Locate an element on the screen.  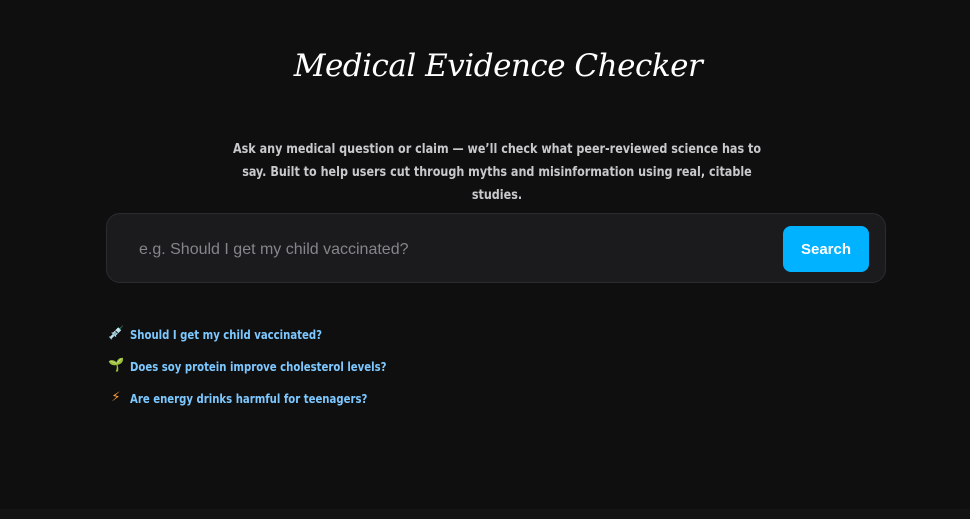
bottom-edge is located at coordinates (485, 514).